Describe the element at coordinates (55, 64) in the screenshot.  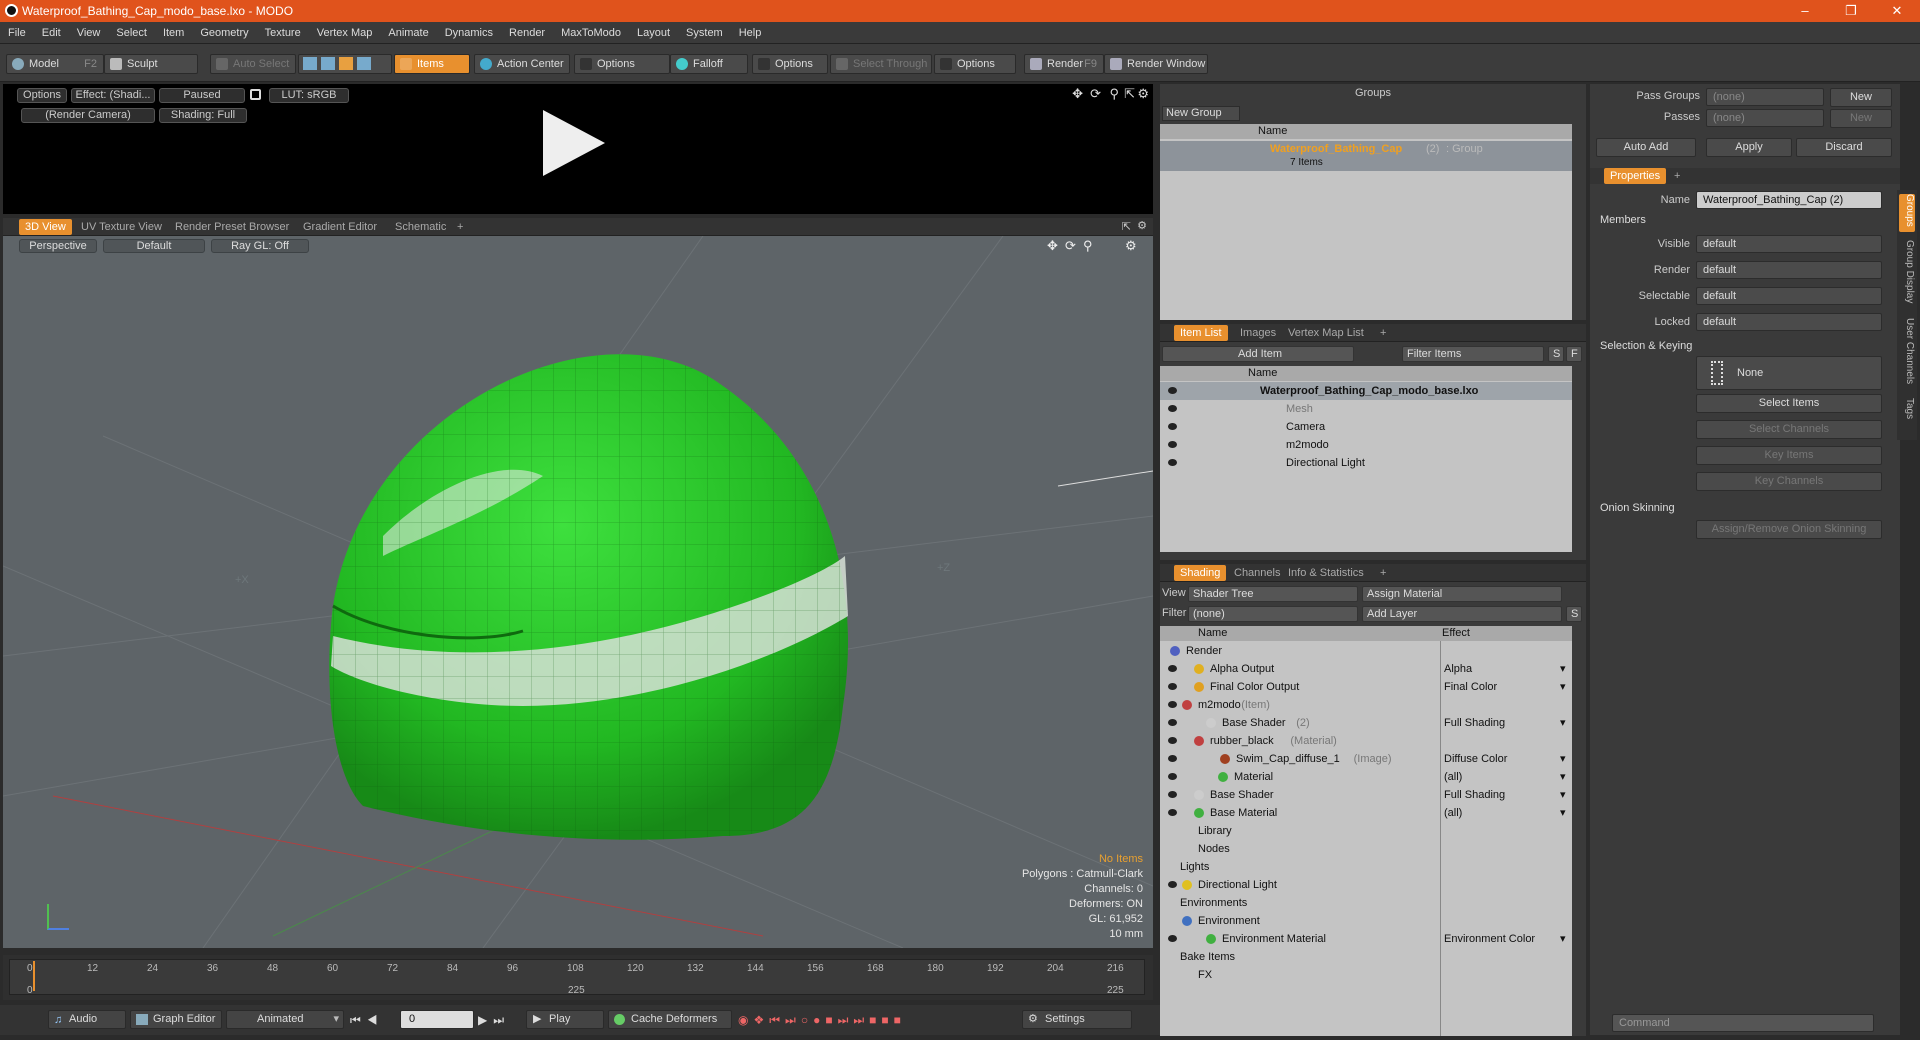
I see `model-button: Model F2` at that location.